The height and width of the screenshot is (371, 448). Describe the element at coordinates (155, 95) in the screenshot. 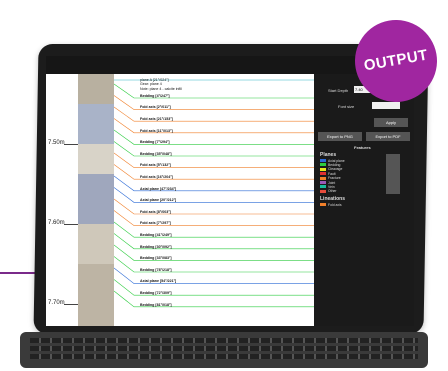

I see `feature-label: Bedding [4°/247°]` at that location.